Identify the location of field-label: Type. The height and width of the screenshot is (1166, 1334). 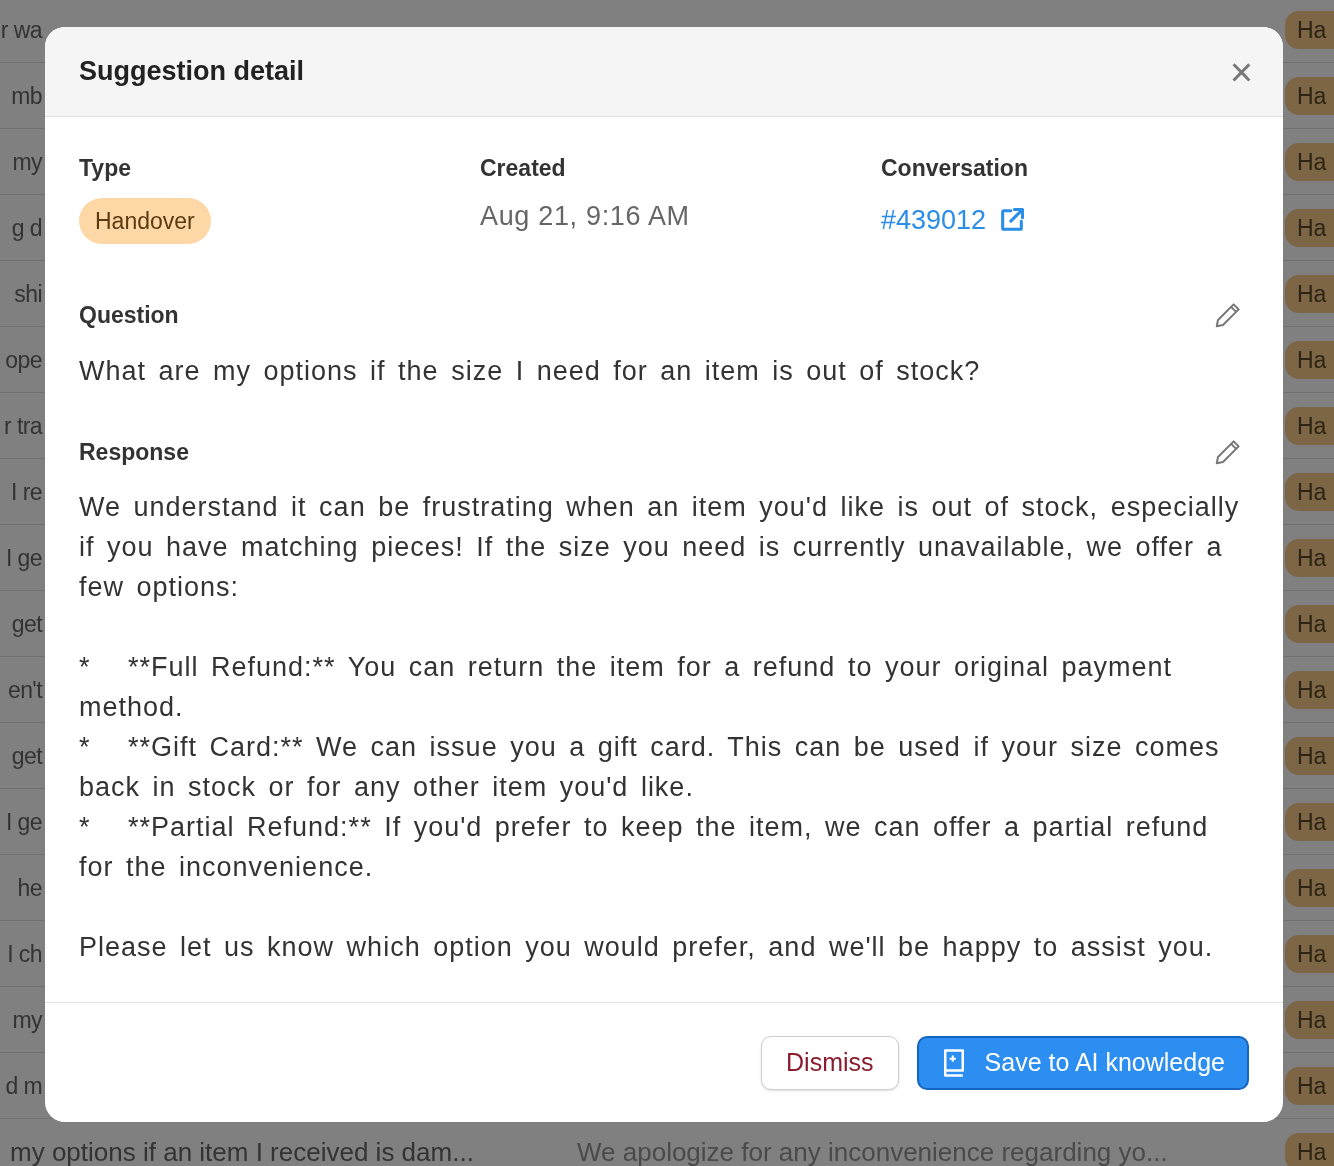
(105, 168).